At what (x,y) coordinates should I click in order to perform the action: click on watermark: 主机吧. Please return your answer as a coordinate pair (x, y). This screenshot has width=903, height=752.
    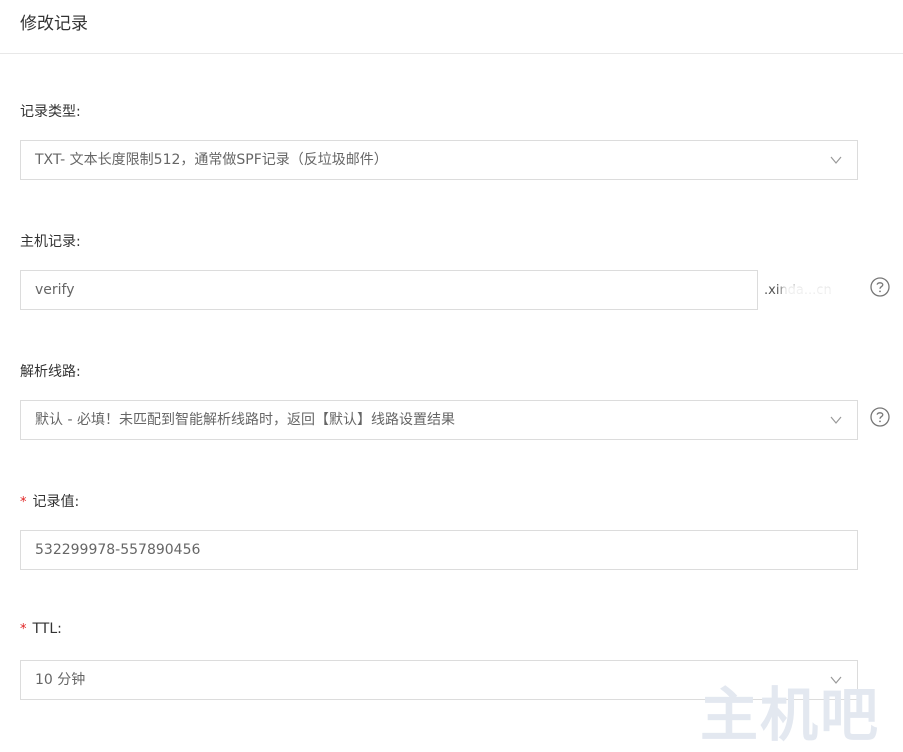
    Looking at the image, I should click on (790, 715).